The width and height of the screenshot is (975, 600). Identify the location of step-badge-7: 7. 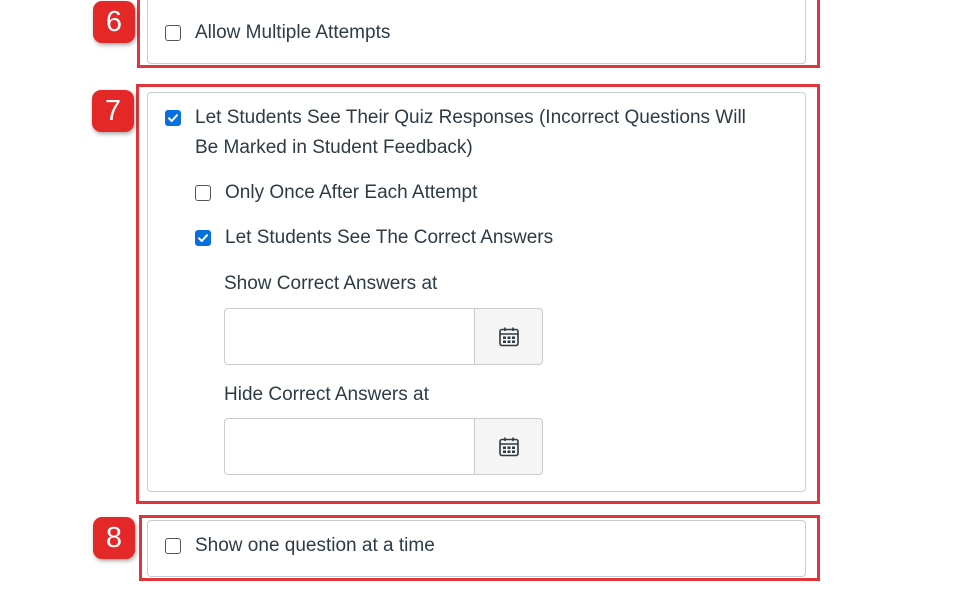
(113, 111).